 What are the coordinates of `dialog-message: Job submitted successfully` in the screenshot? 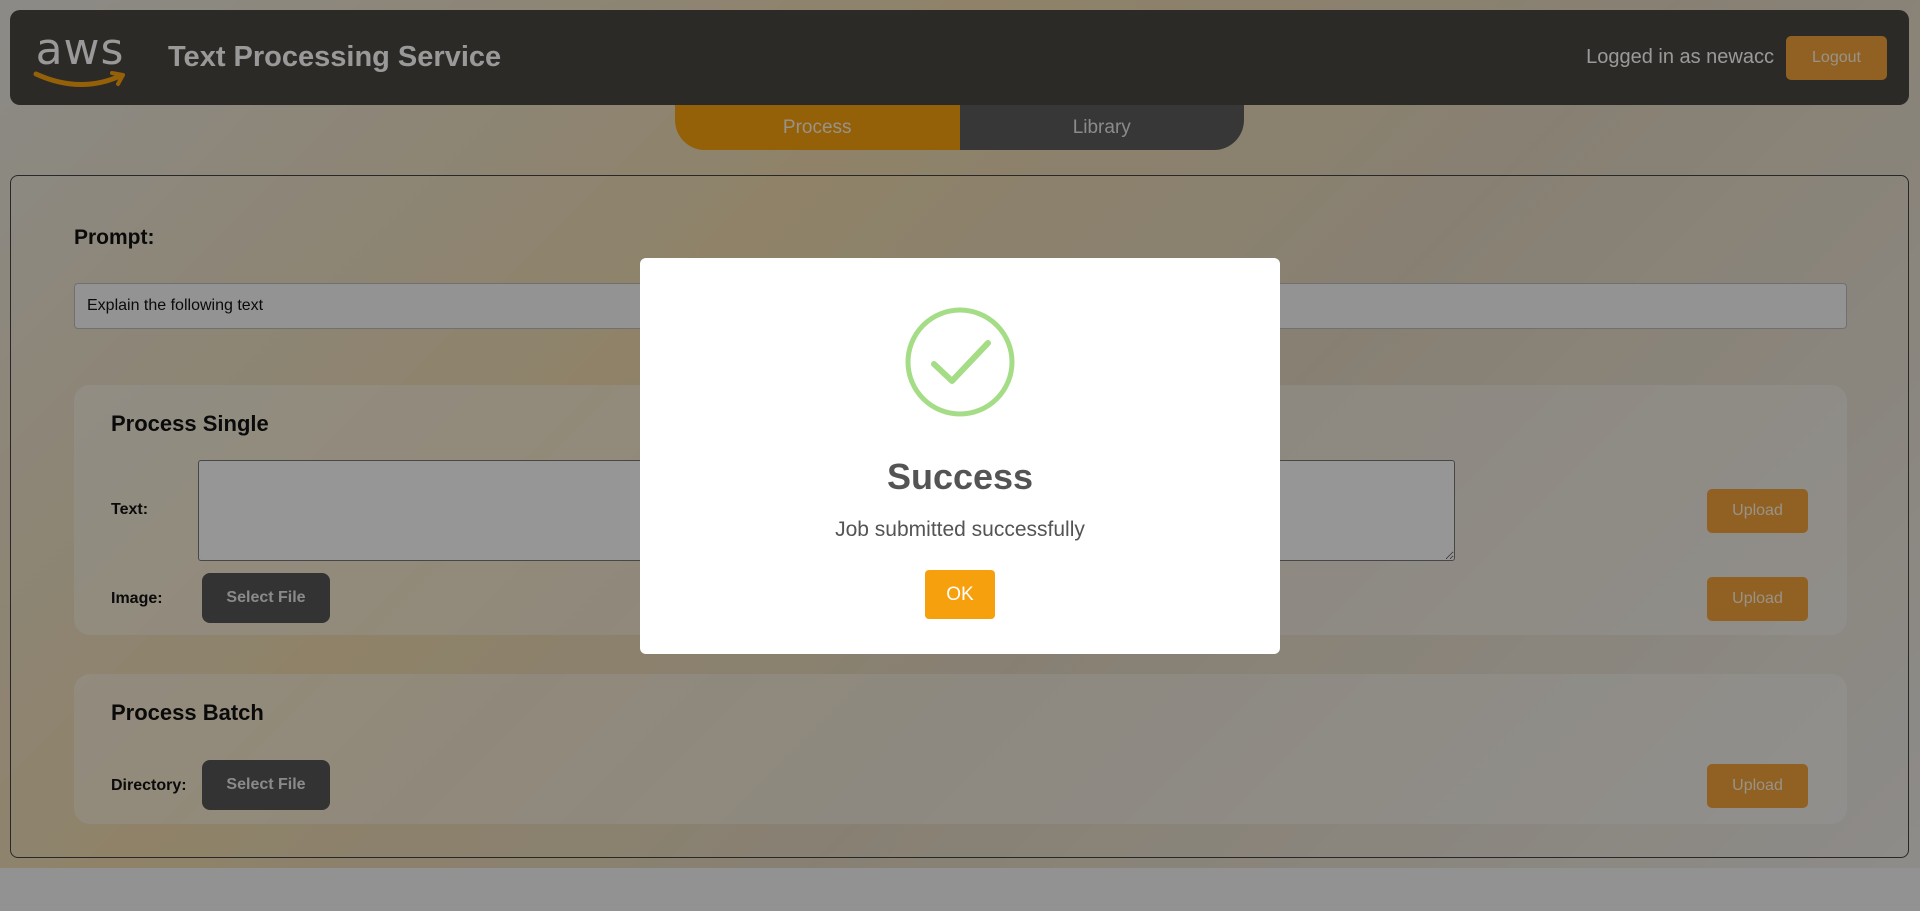 It's located at (960, 529).